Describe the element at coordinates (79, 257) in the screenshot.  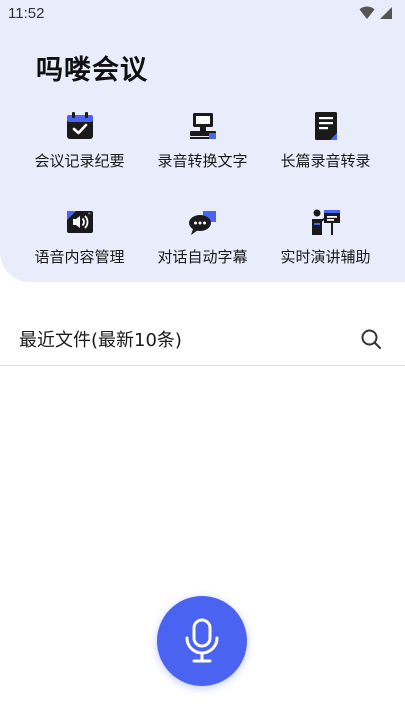
I see `feature-label: 语音内容管理` at that location.